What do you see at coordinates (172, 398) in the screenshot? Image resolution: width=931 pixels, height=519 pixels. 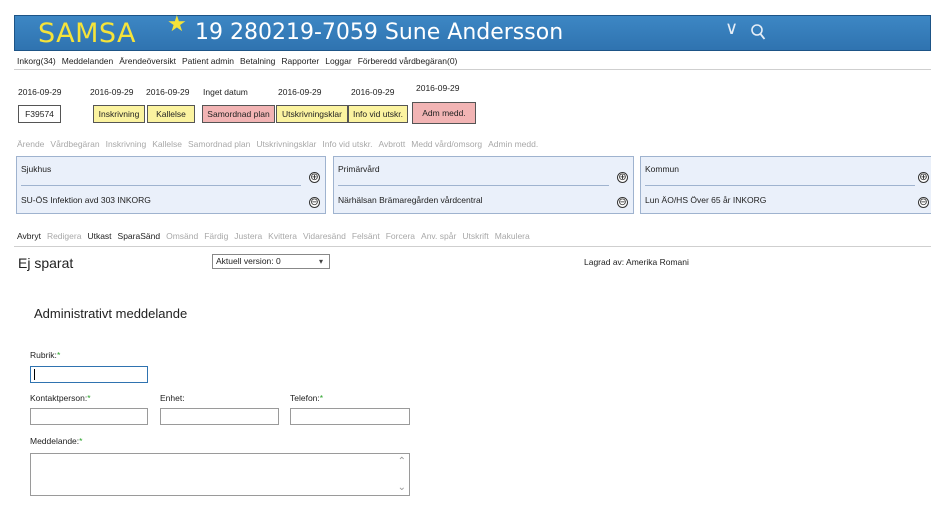 I see `enhet-label: Enhet:` at bounding box center [172, 398].